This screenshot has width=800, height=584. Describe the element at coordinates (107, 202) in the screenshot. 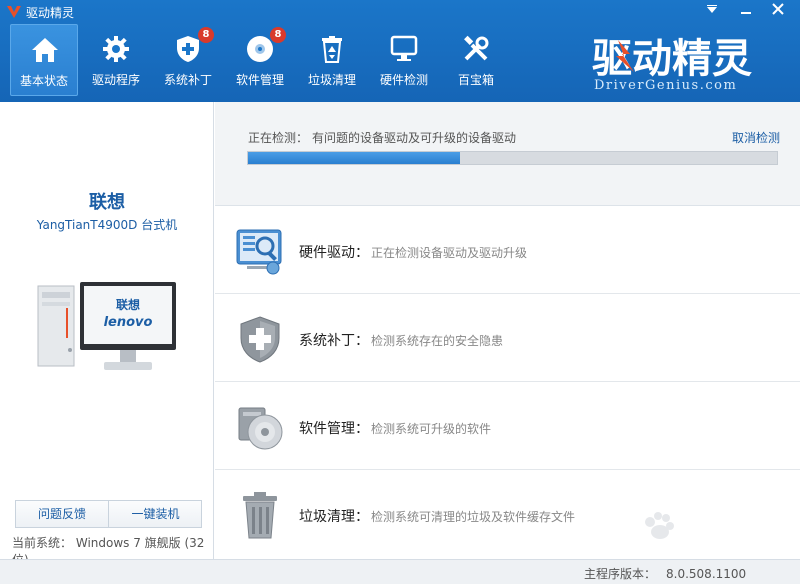

I see `computer-brand: 联想` at that location.